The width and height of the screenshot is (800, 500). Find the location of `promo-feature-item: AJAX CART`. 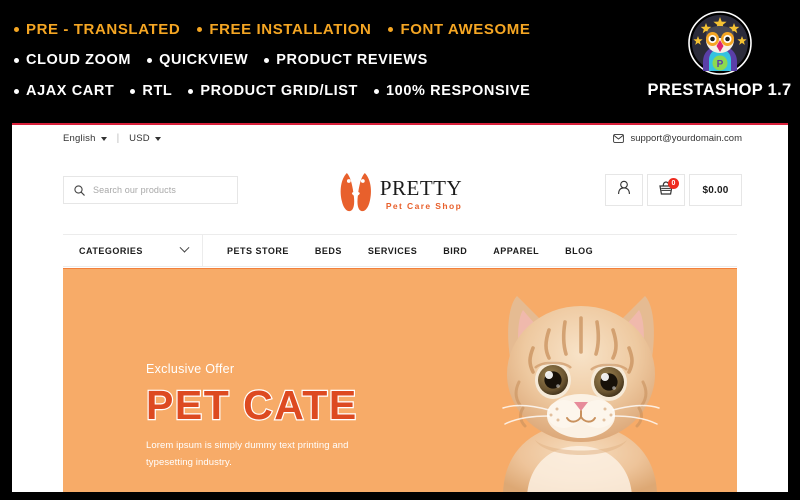

promo-feature-item: AJAX CART is located at coordinates (64, 91).